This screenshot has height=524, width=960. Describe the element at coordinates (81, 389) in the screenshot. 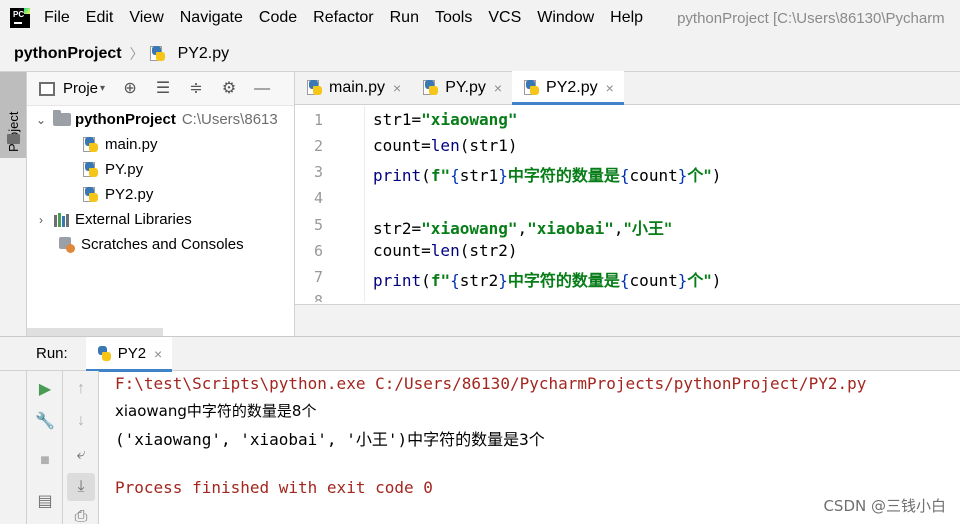

I see `arrow-up-icon: ↑` at that location.